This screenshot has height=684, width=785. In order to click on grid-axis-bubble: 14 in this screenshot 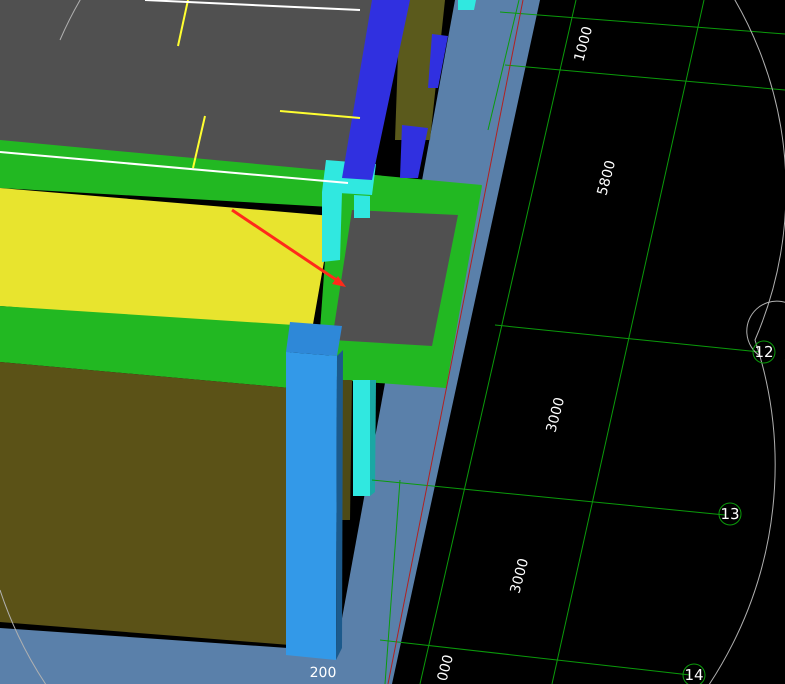, I will do `click(694, 674)`.